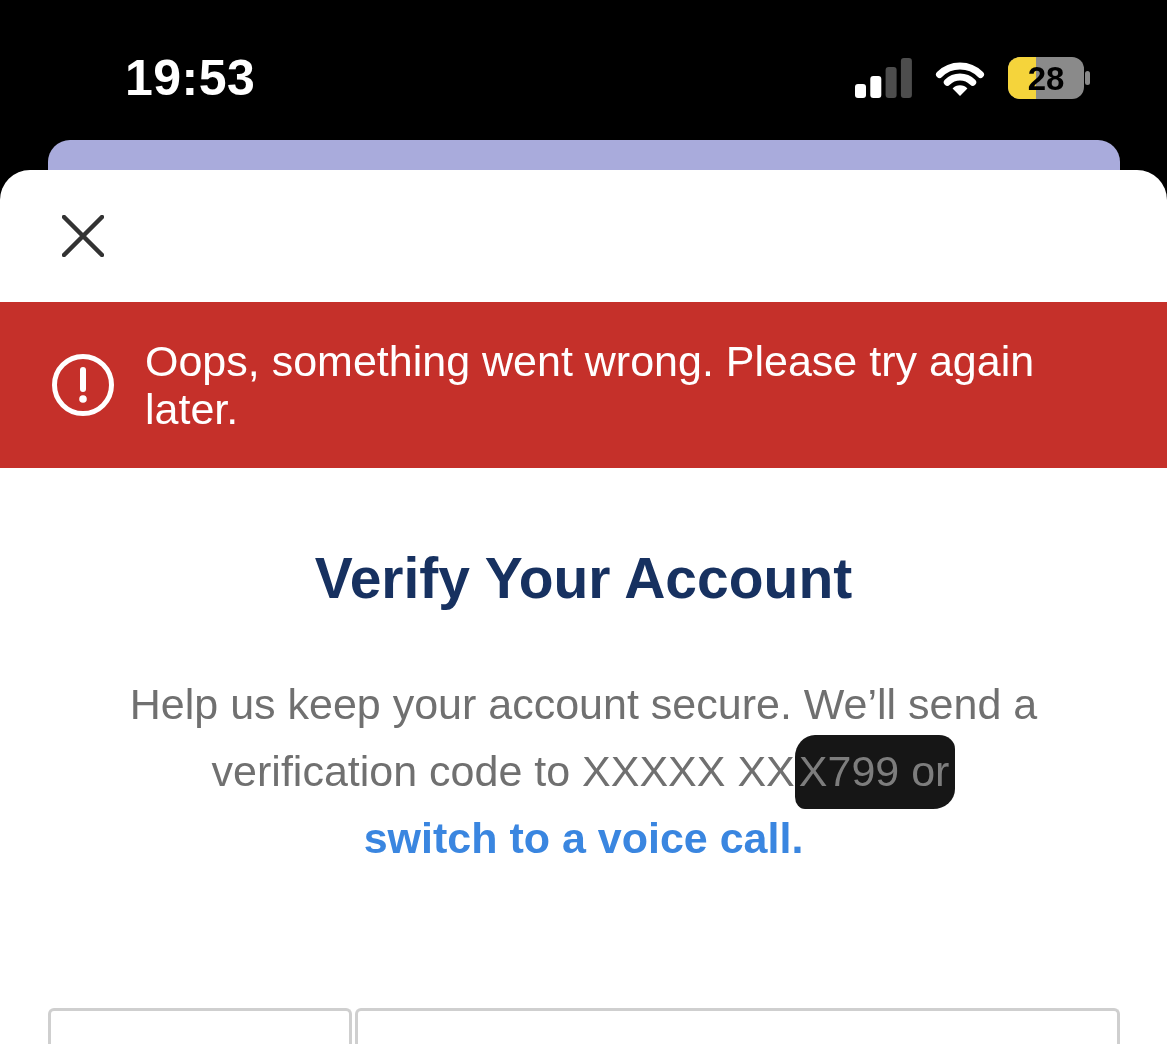 The image size is (1167, 1044). I want to click on voice-call-link: switch to a voice call., so click(583, 838).